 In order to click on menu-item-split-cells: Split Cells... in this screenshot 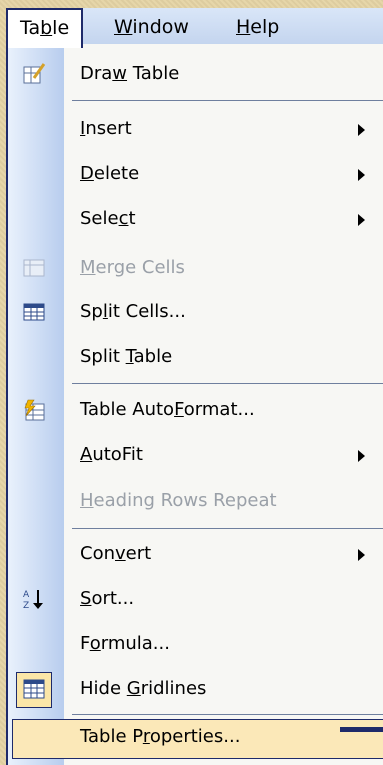, I will do `click(195, 312)`.